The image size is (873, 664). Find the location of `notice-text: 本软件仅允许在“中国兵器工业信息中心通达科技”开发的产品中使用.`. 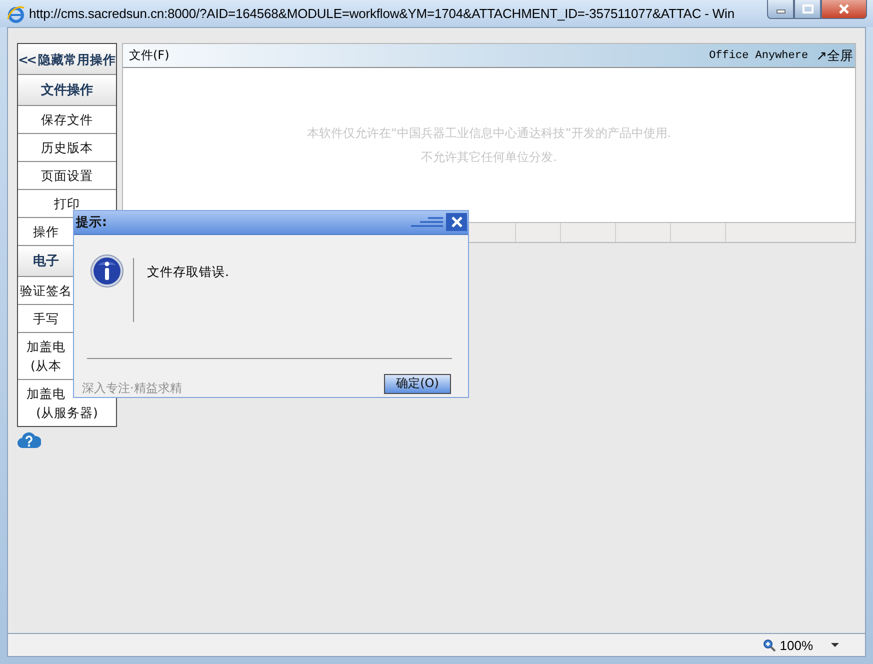

notice-text: 本软件仅允许在“中国兵器工业信息中心通达科技”开发的产品中使用. is located at coordinates (489, 133).